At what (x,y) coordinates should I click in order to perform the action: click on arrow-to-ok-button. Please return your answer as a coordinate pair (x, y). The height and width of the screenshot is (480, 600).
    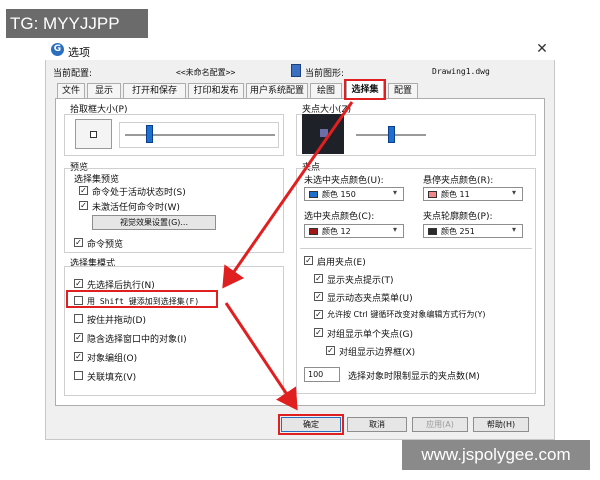
    Looking at the image, I should click on (261, 356).